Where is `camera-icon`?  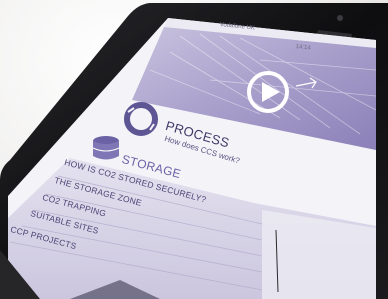
camera-icon is located at coordinates (340, 18).